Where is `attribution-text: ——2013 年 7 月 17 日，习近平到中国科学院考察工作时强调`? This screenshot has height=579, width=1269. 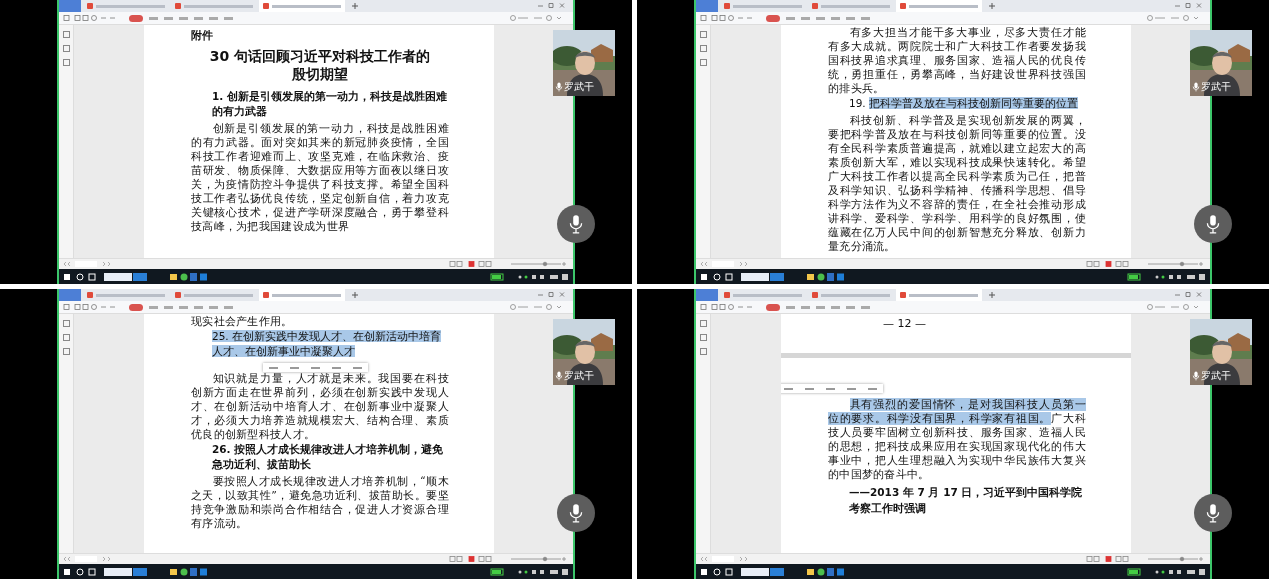
attribution-text: ——2013 年 7 月 17 日，习近平到中国科学院考察工作时强调 is located at coordinates (966, 500).